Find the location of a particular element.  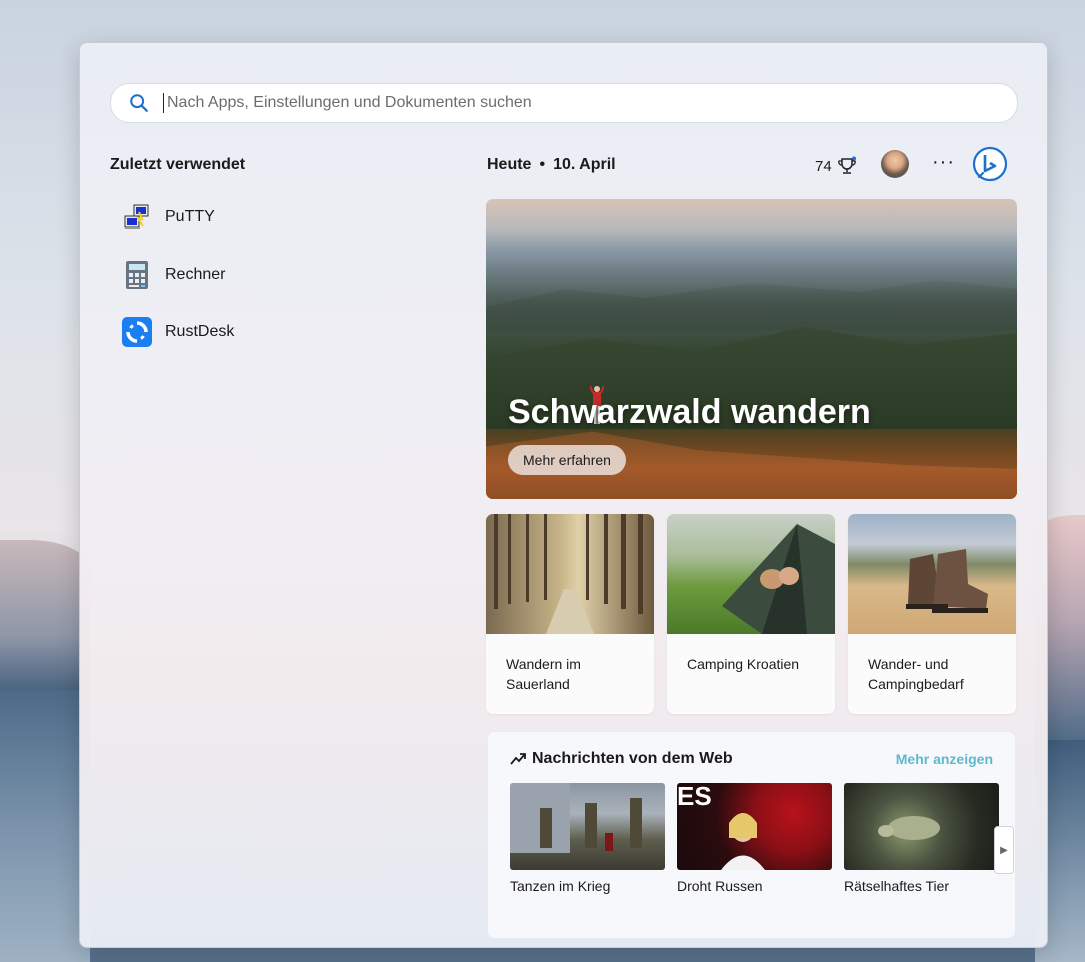

news-title-text: Nachrichten von dem Web is located at coordinates (632, 758).